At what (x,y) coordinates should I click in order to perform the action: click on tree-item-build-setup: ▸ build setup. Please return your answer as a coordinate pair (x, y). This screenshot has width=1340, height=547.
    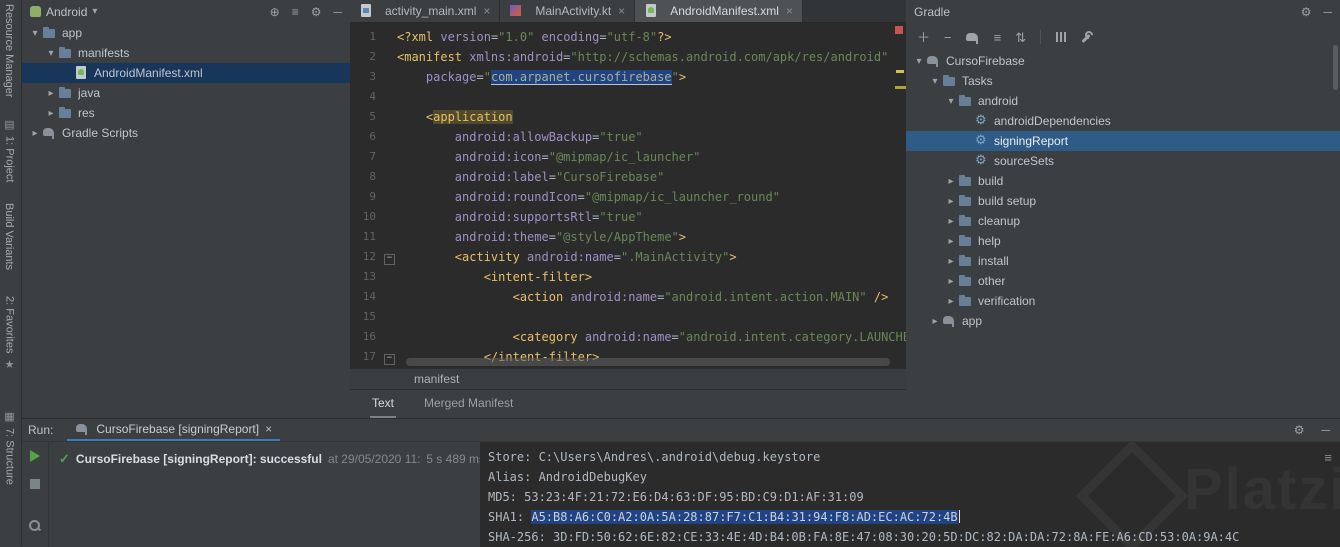
    Looking at the image, I should click on (1123, 201).